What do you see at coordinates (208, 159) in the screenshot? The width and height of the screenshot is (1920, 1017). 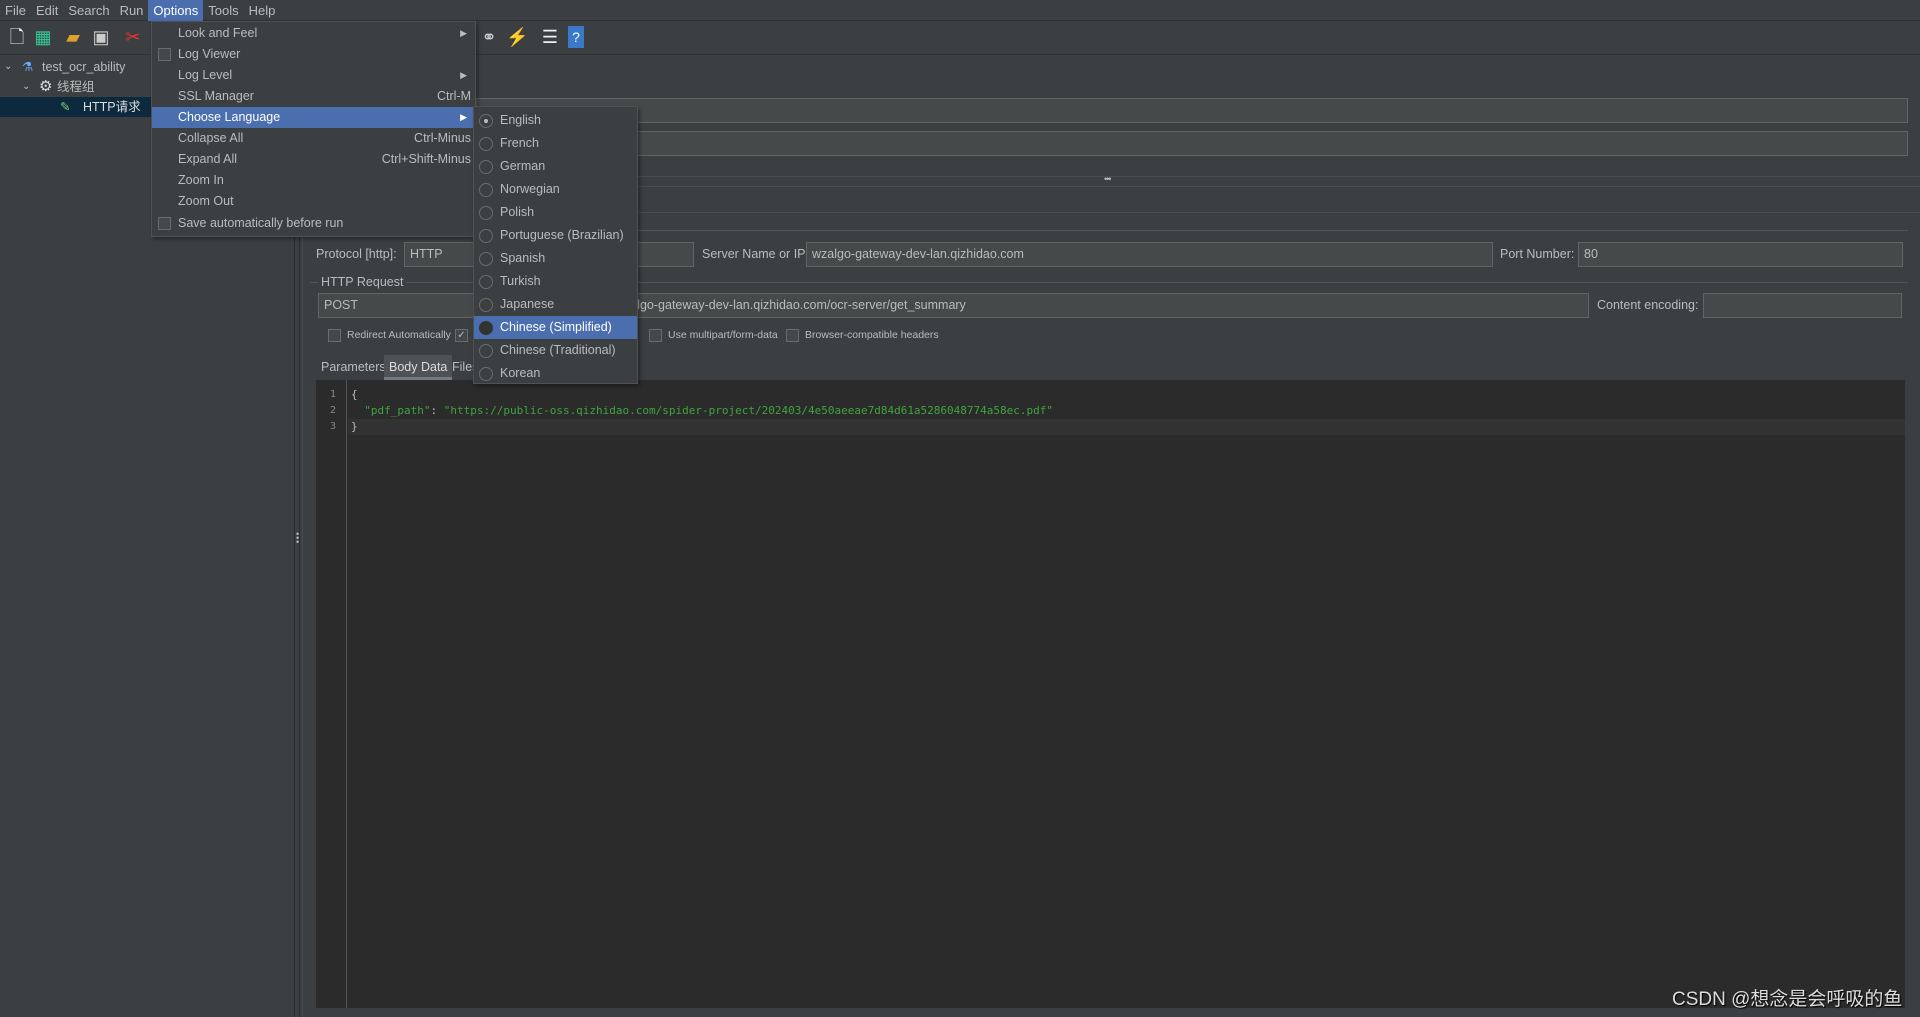 I see `menu-item-label: Expand All` at bounding box center [208, 159].